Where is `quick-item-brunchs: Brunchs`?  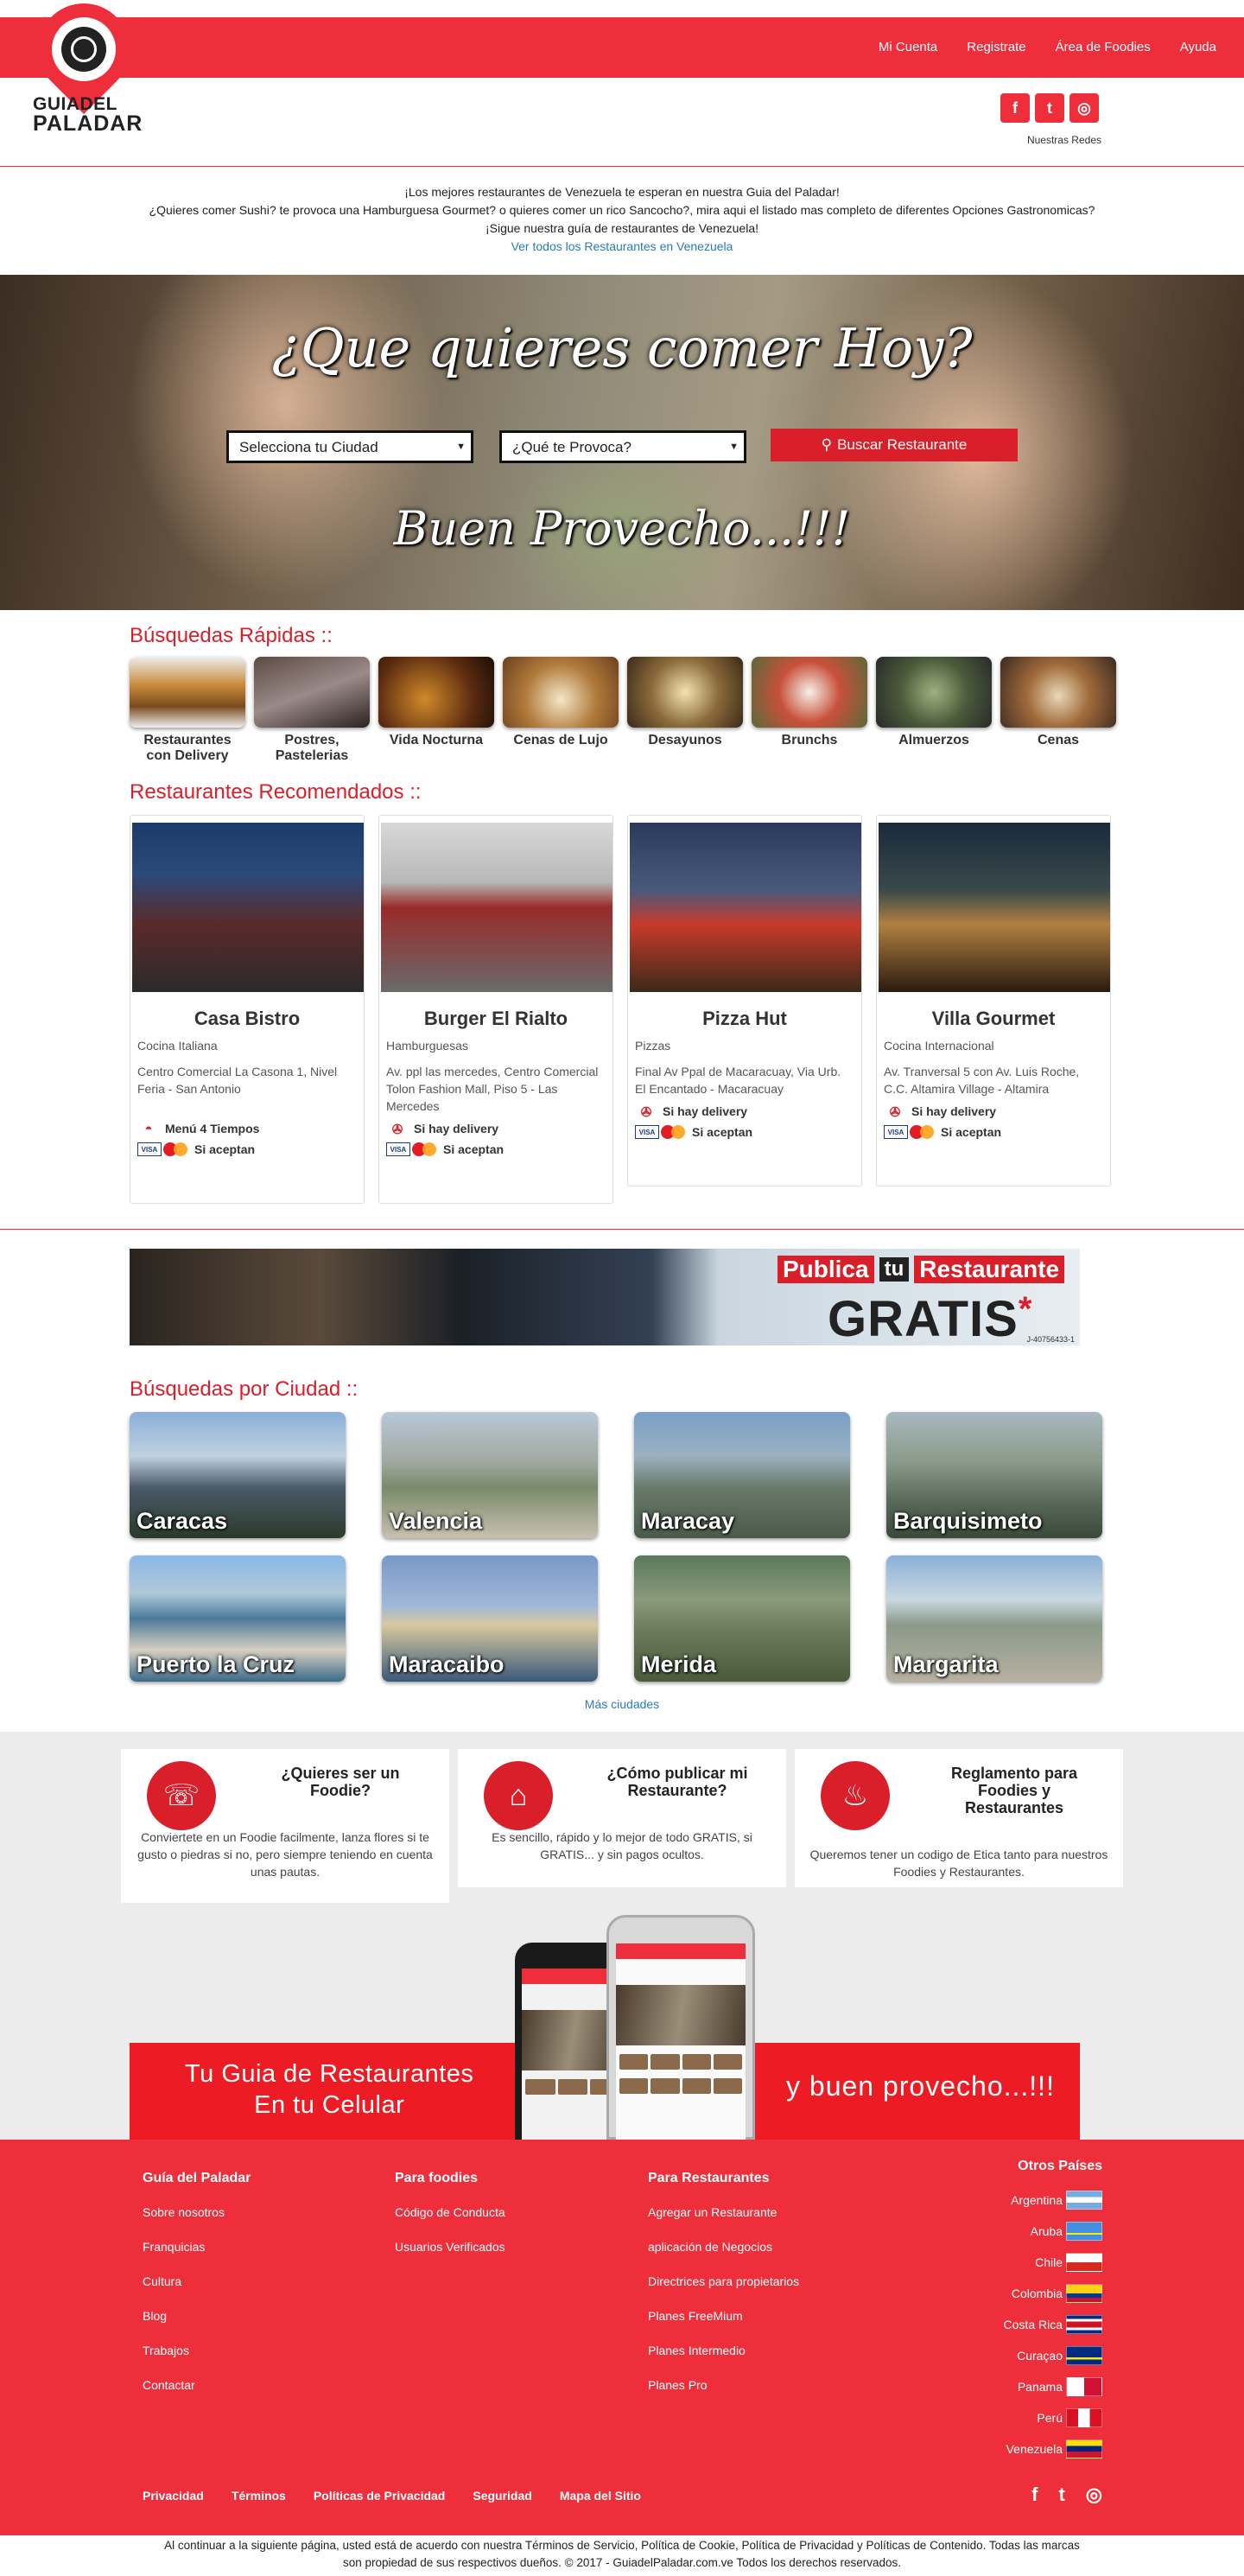
quick-item-brunchs: Brunchs is located at coordinates (810, 710).